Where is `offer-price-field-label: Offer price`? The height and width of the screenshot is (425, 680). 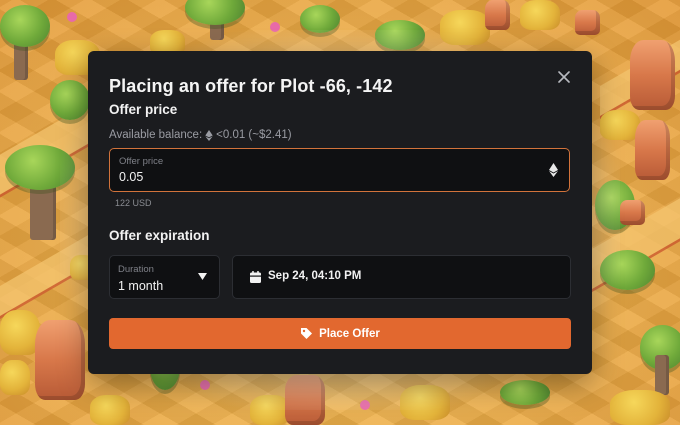 offer-price-field-label: Offer price is located at coordinates (141, 161).